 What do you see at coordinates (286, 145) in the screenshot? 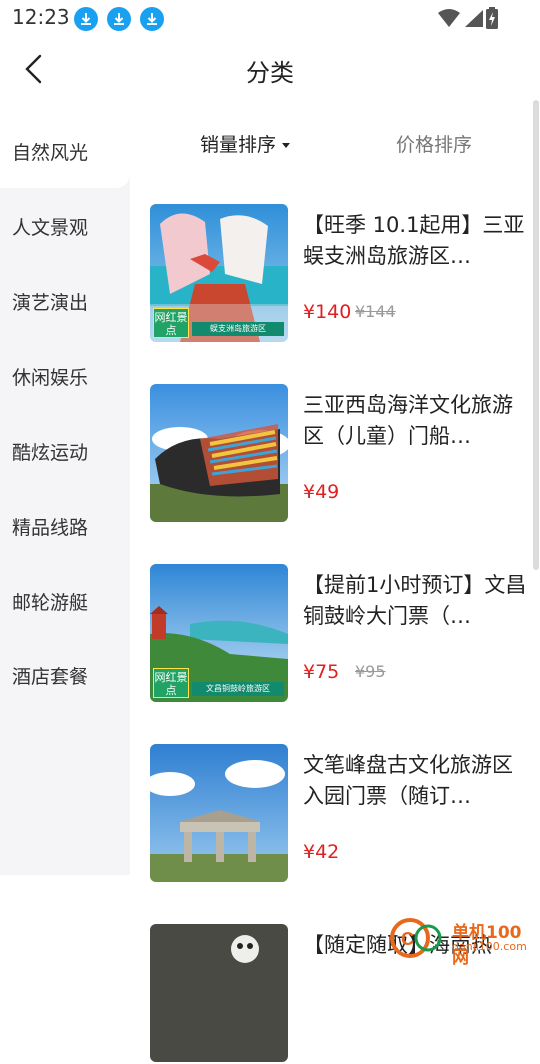
I see `caret-down-icon` at bounding box center [286, 145].